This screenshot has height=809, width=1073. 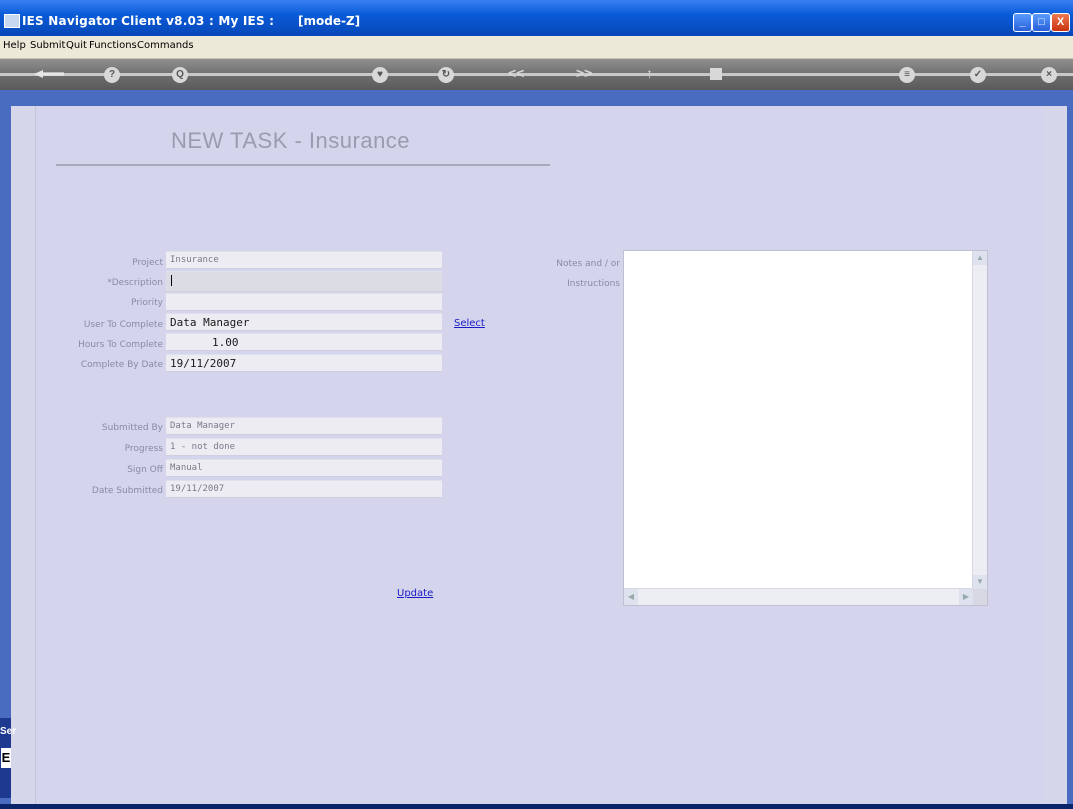 I want to click on app-icon, so click(x=12, y=21).